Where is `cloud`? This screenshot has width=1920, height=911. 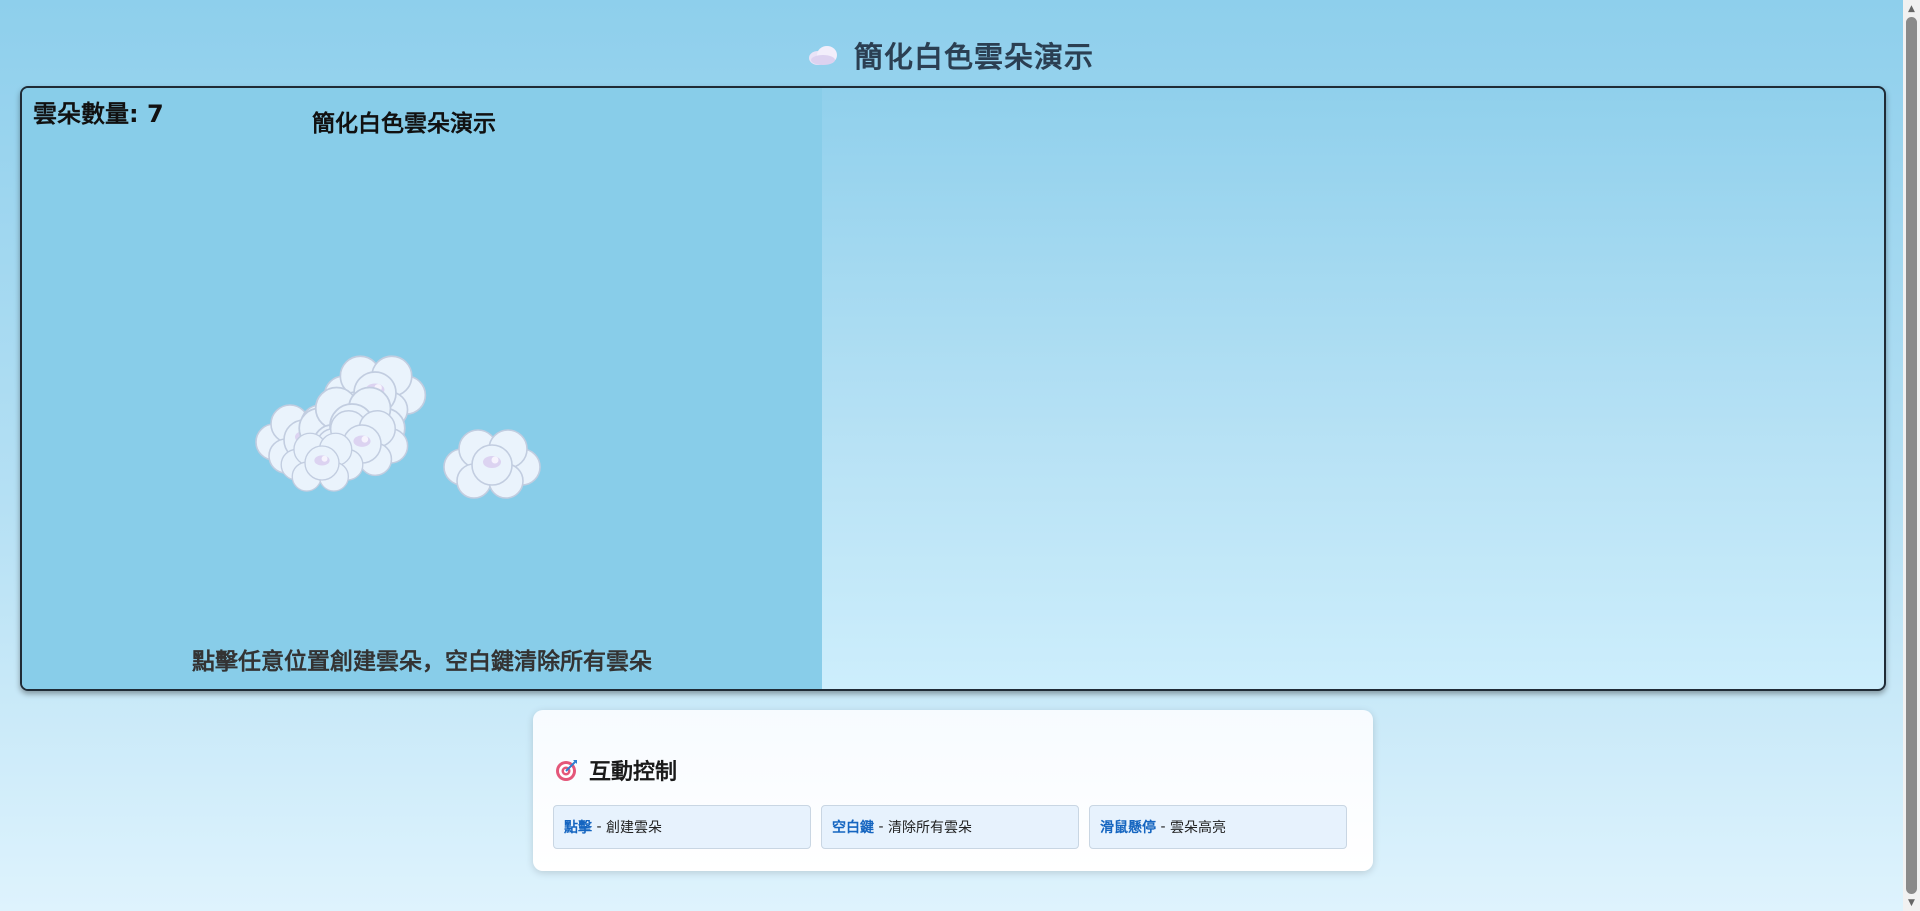
cloud is located at coordinates (492, 464).